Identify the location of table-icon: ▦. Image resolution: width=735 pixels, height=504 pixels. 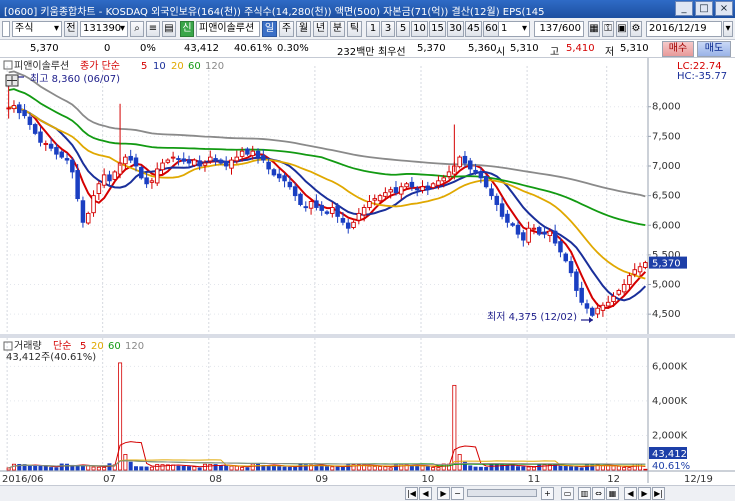
(612, 493).